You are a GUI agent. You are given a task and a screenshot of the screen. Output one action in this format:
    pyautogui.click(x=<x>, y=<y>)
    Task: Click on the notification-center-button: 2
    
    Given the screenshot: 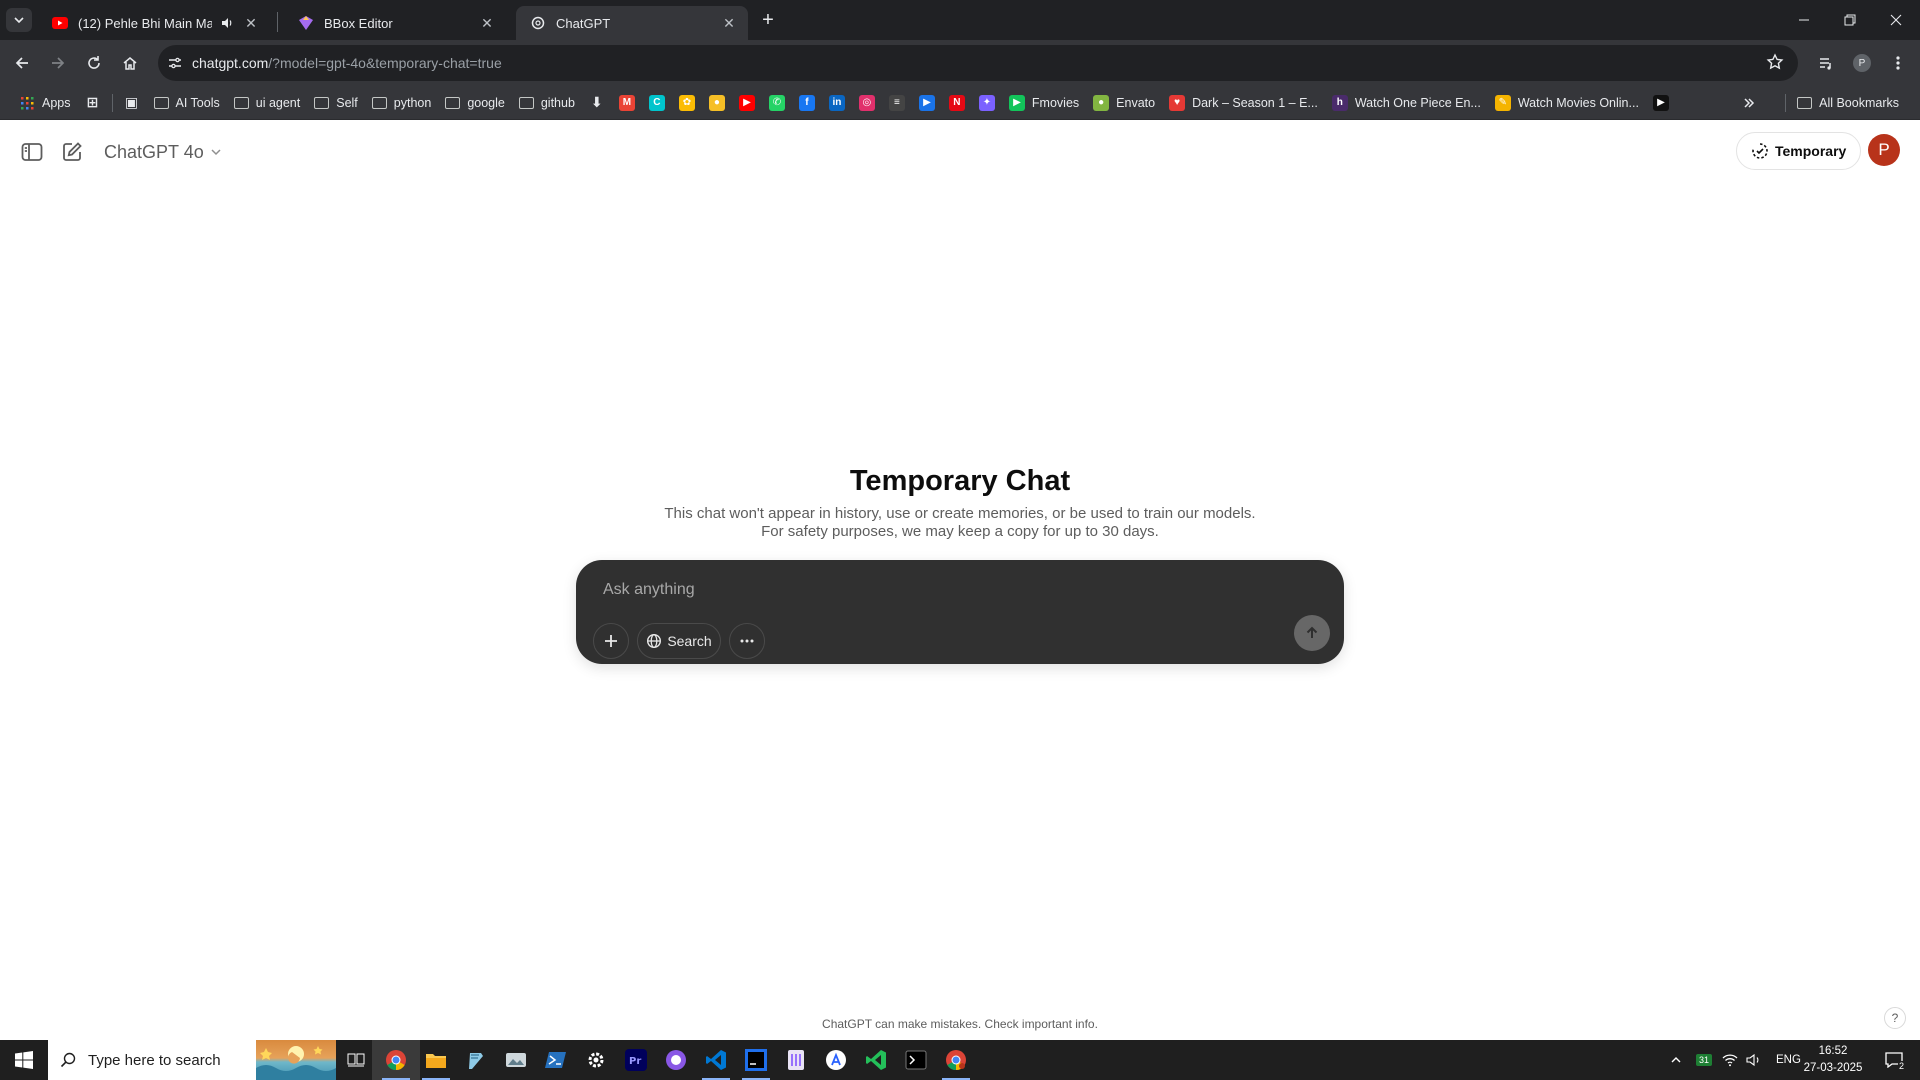 What is the action you would take?
    pyautogui.click(x=1894, y=1060)
    